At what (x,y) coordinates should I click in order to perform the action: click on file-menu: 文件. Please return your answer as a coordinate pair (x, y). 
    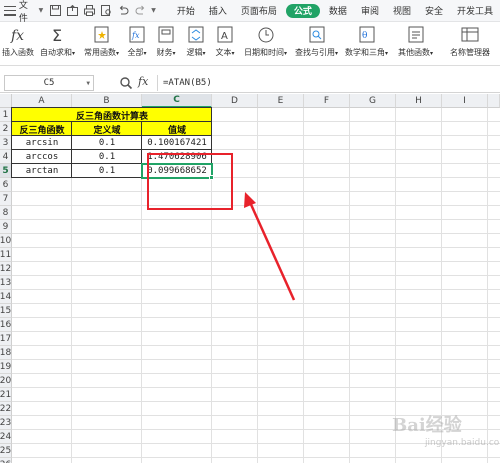
    Looking at the image, I should click on (28, 12).